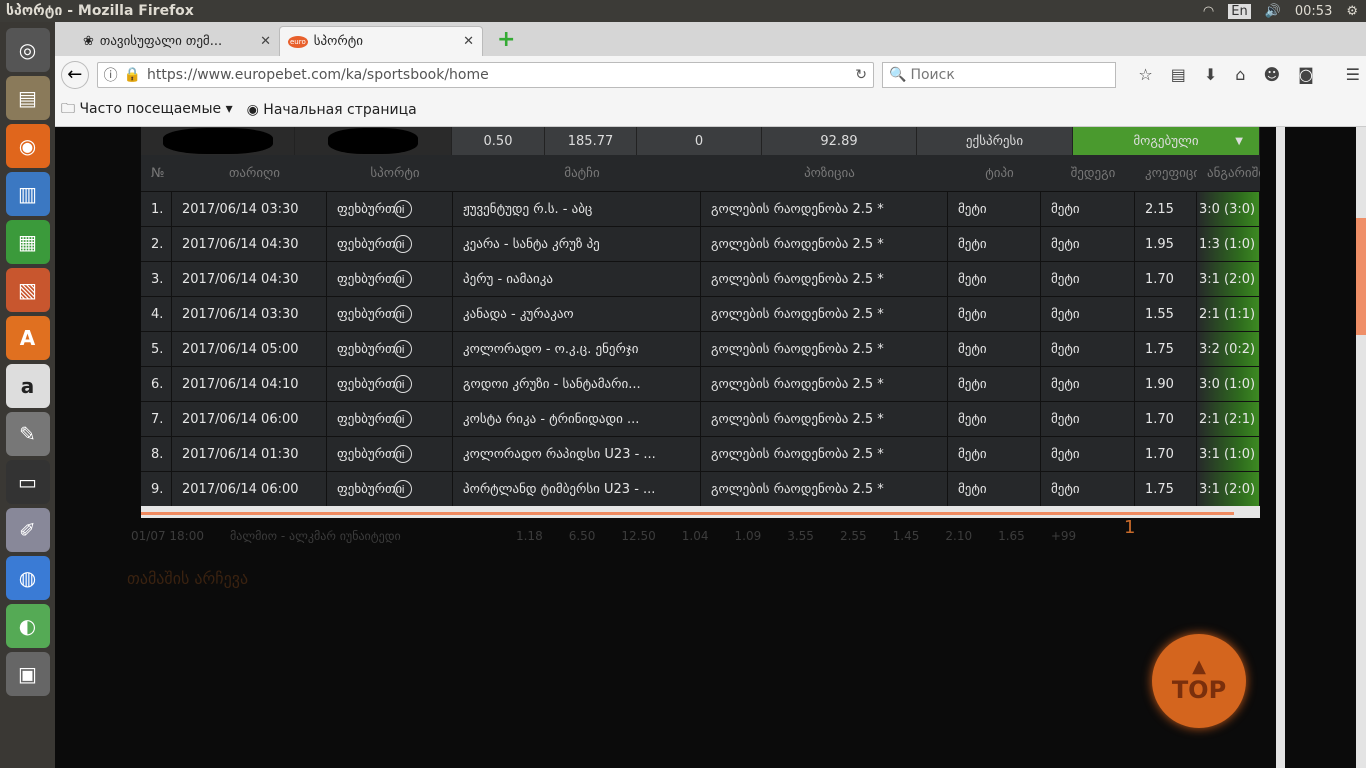 The height and width of the screenshot is (768, 1366). What do you see at coordinates (27, 578) in the screenshot?
I see `chromium-icon: ◍` at bounding box center [27, 578].